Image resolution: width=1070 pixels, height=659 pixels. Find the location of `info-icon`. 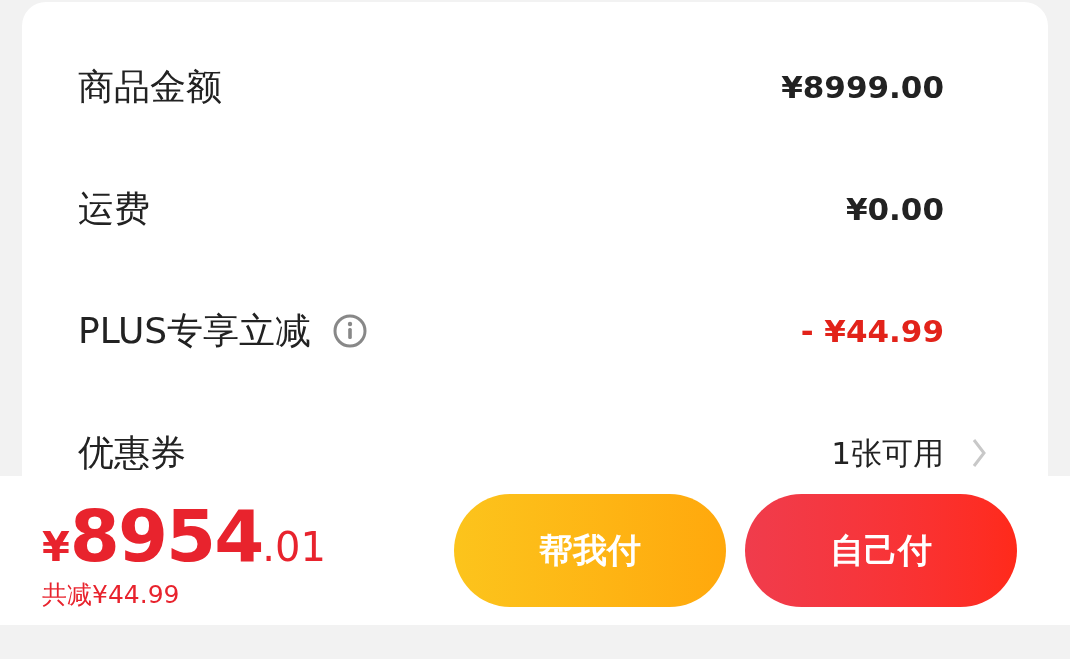

info-icon is located at coordinates (350, 331).